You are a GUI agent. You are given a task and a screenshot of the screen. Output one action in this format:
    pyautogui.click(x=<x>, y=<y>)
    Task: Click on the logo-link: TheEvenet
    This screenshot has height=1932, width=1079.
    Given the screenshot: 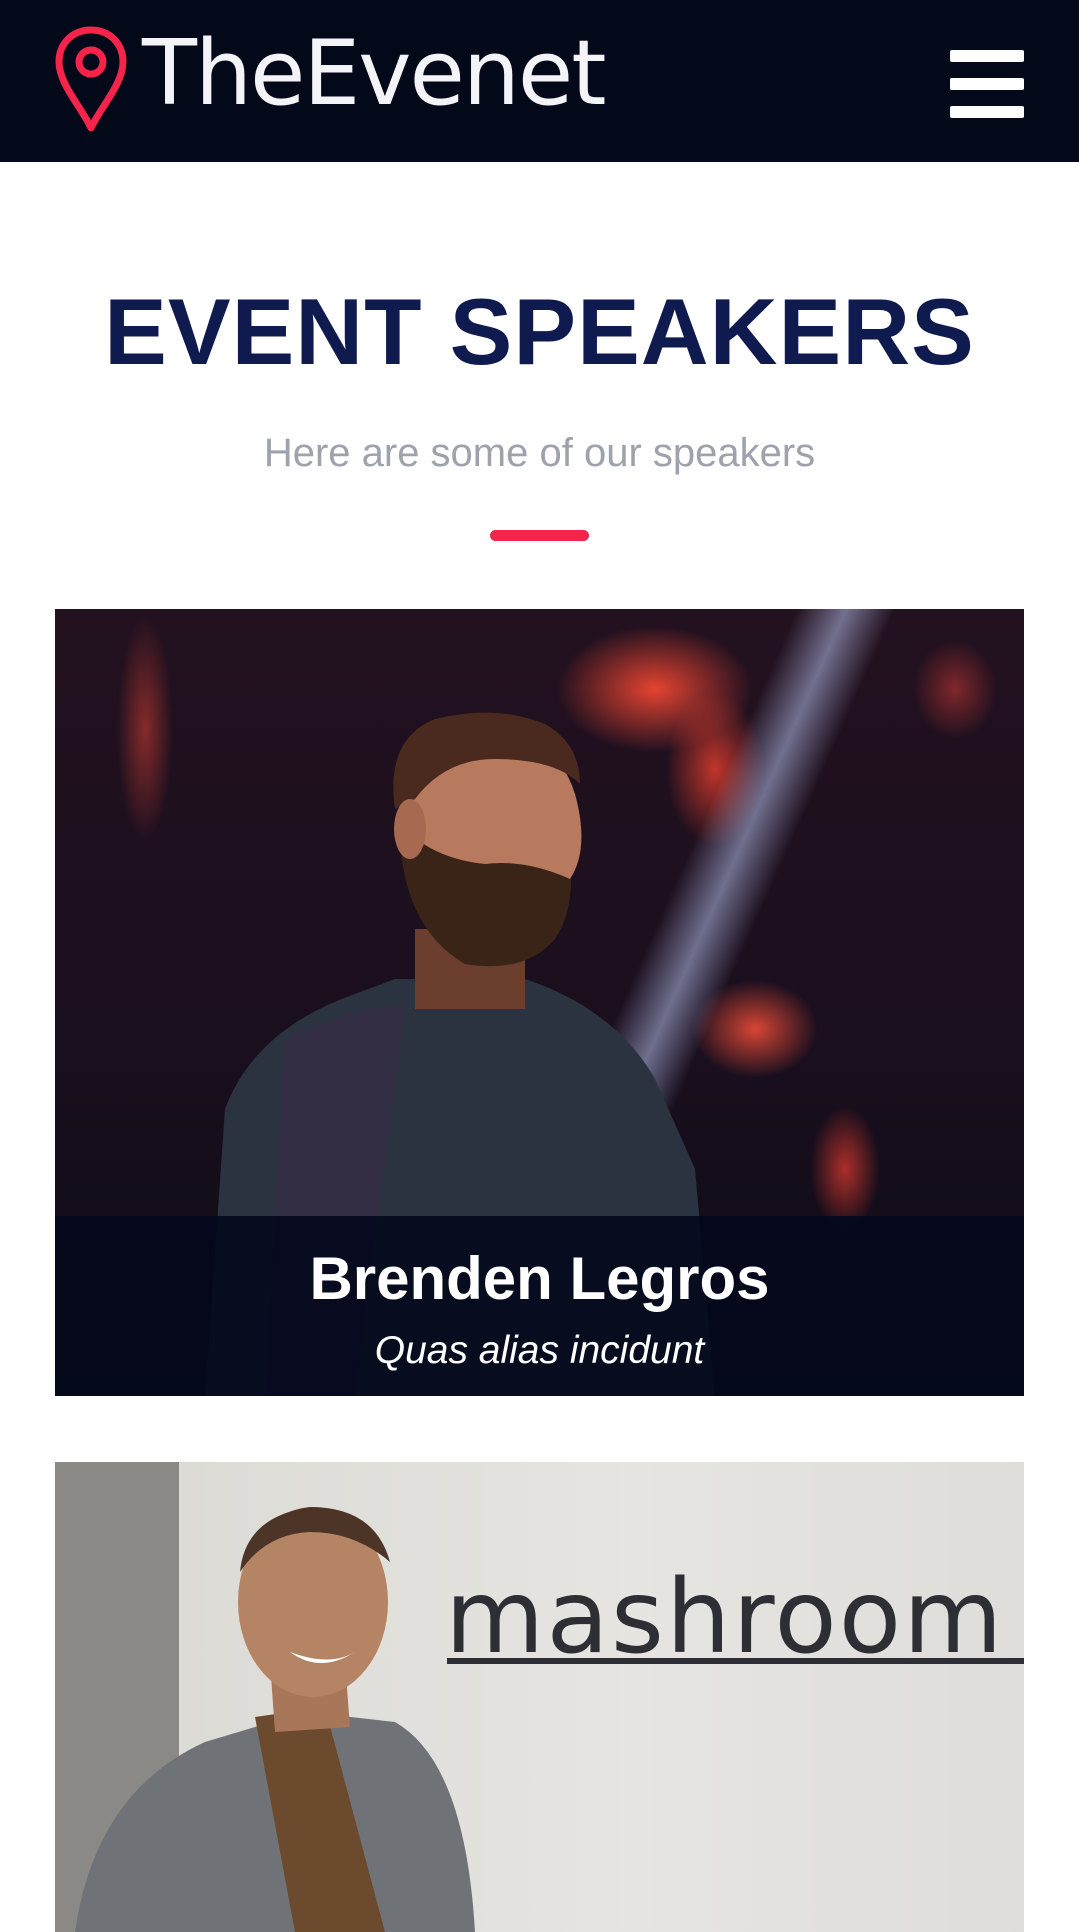 What is the action you would take?
    pyautogui.click(x=330, y=77)
    